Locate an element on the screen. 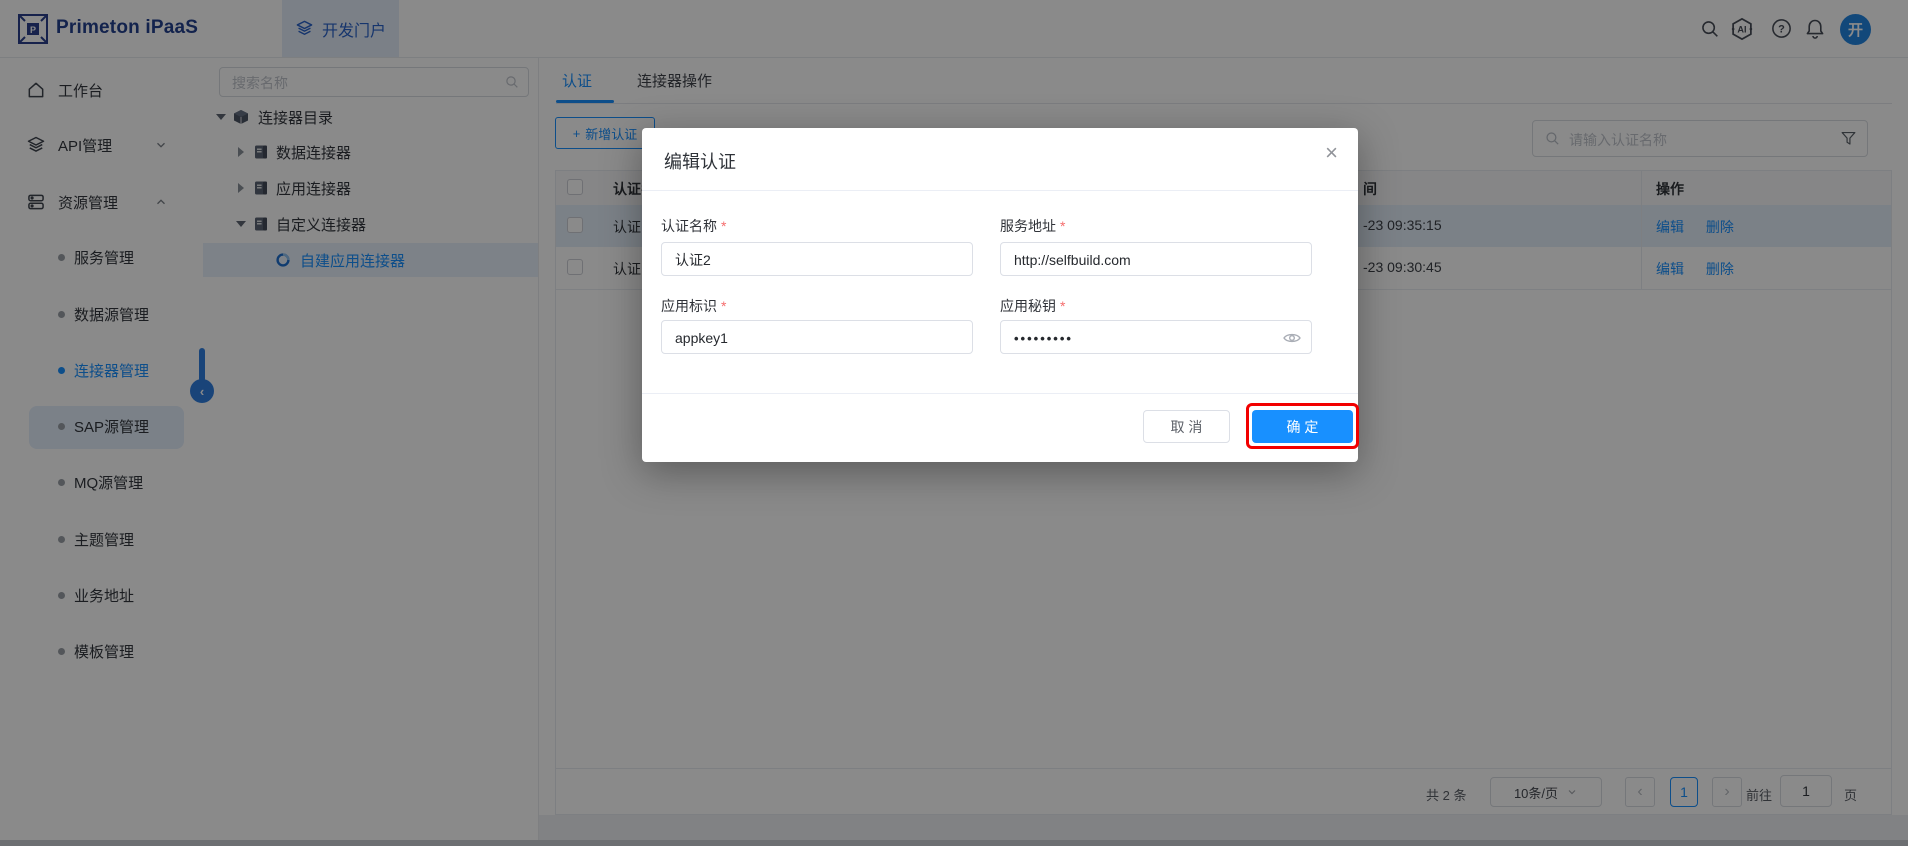 The height and width of the screenshot is (846, 1908). auth-name-input is located at coordinates (810, 260).